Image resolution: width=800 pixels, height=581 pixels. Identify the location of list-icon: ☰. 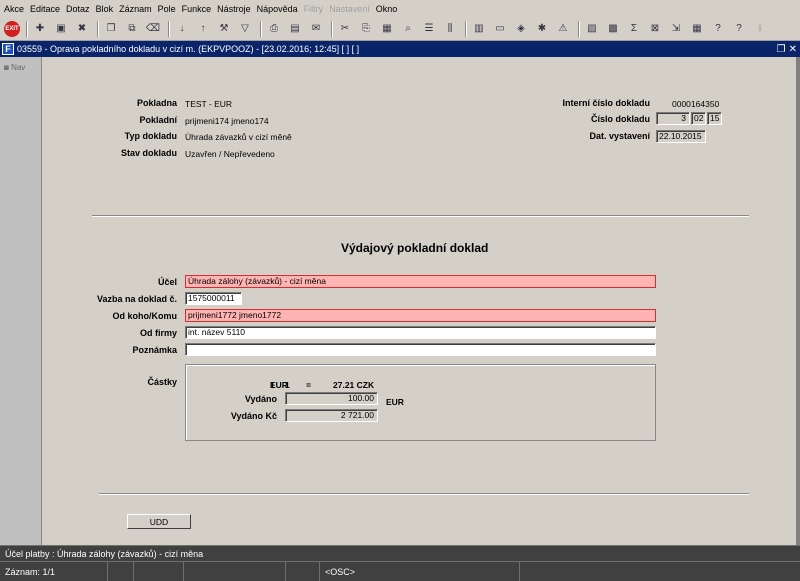
(429, 29).